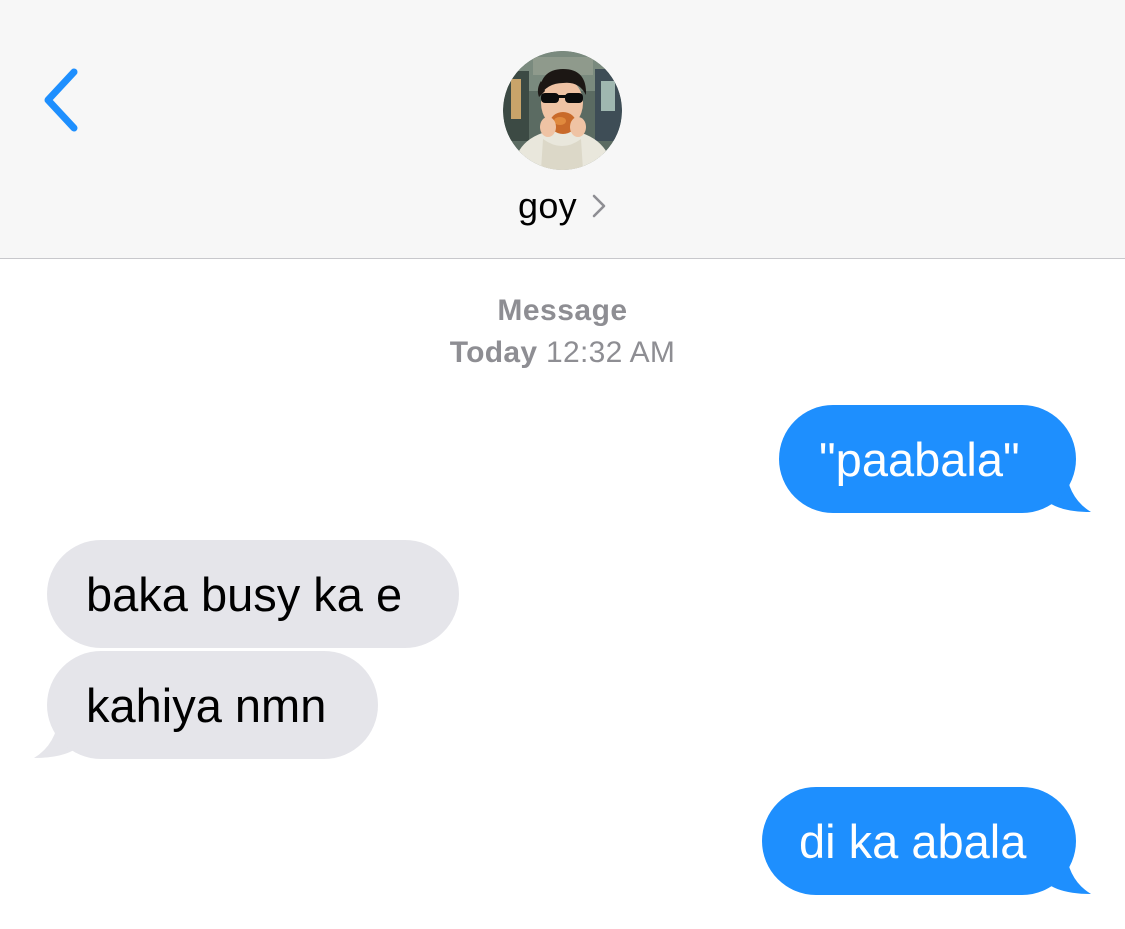 This screenshot has height=929, width=1125. I want to click on message-text: kahiya nmn, so click(206, 705).